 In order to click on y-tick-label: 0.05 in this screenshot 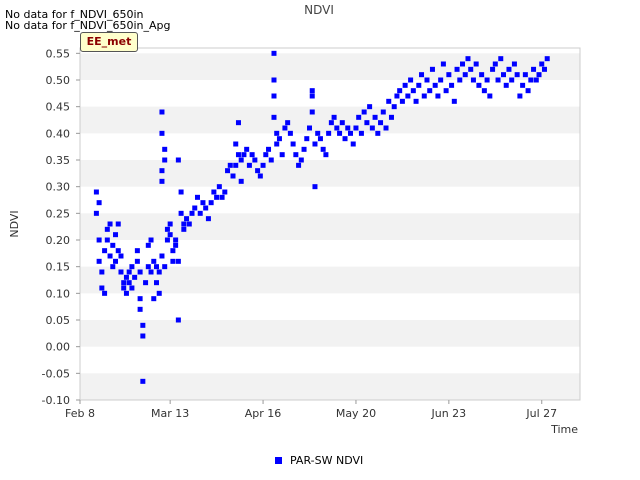, I will do `click(58, 320)`.